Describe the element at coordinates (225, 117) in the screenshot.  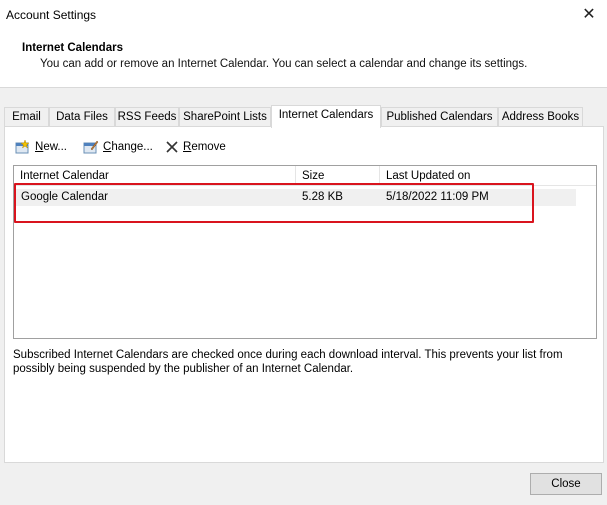
I see `tab-sharepoint-lists: SharePoint Lists` at that location.